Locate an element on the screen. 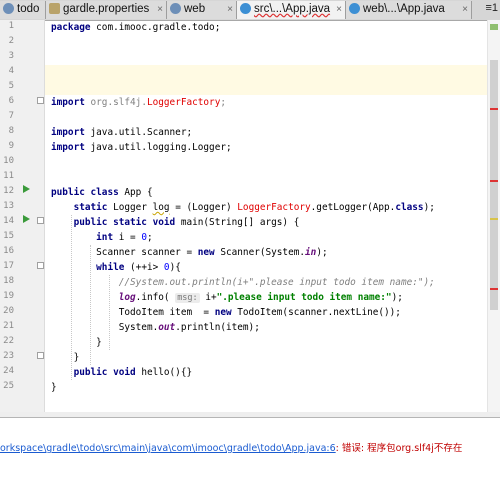  line-number: 23 is located at coordinates (8, 356).